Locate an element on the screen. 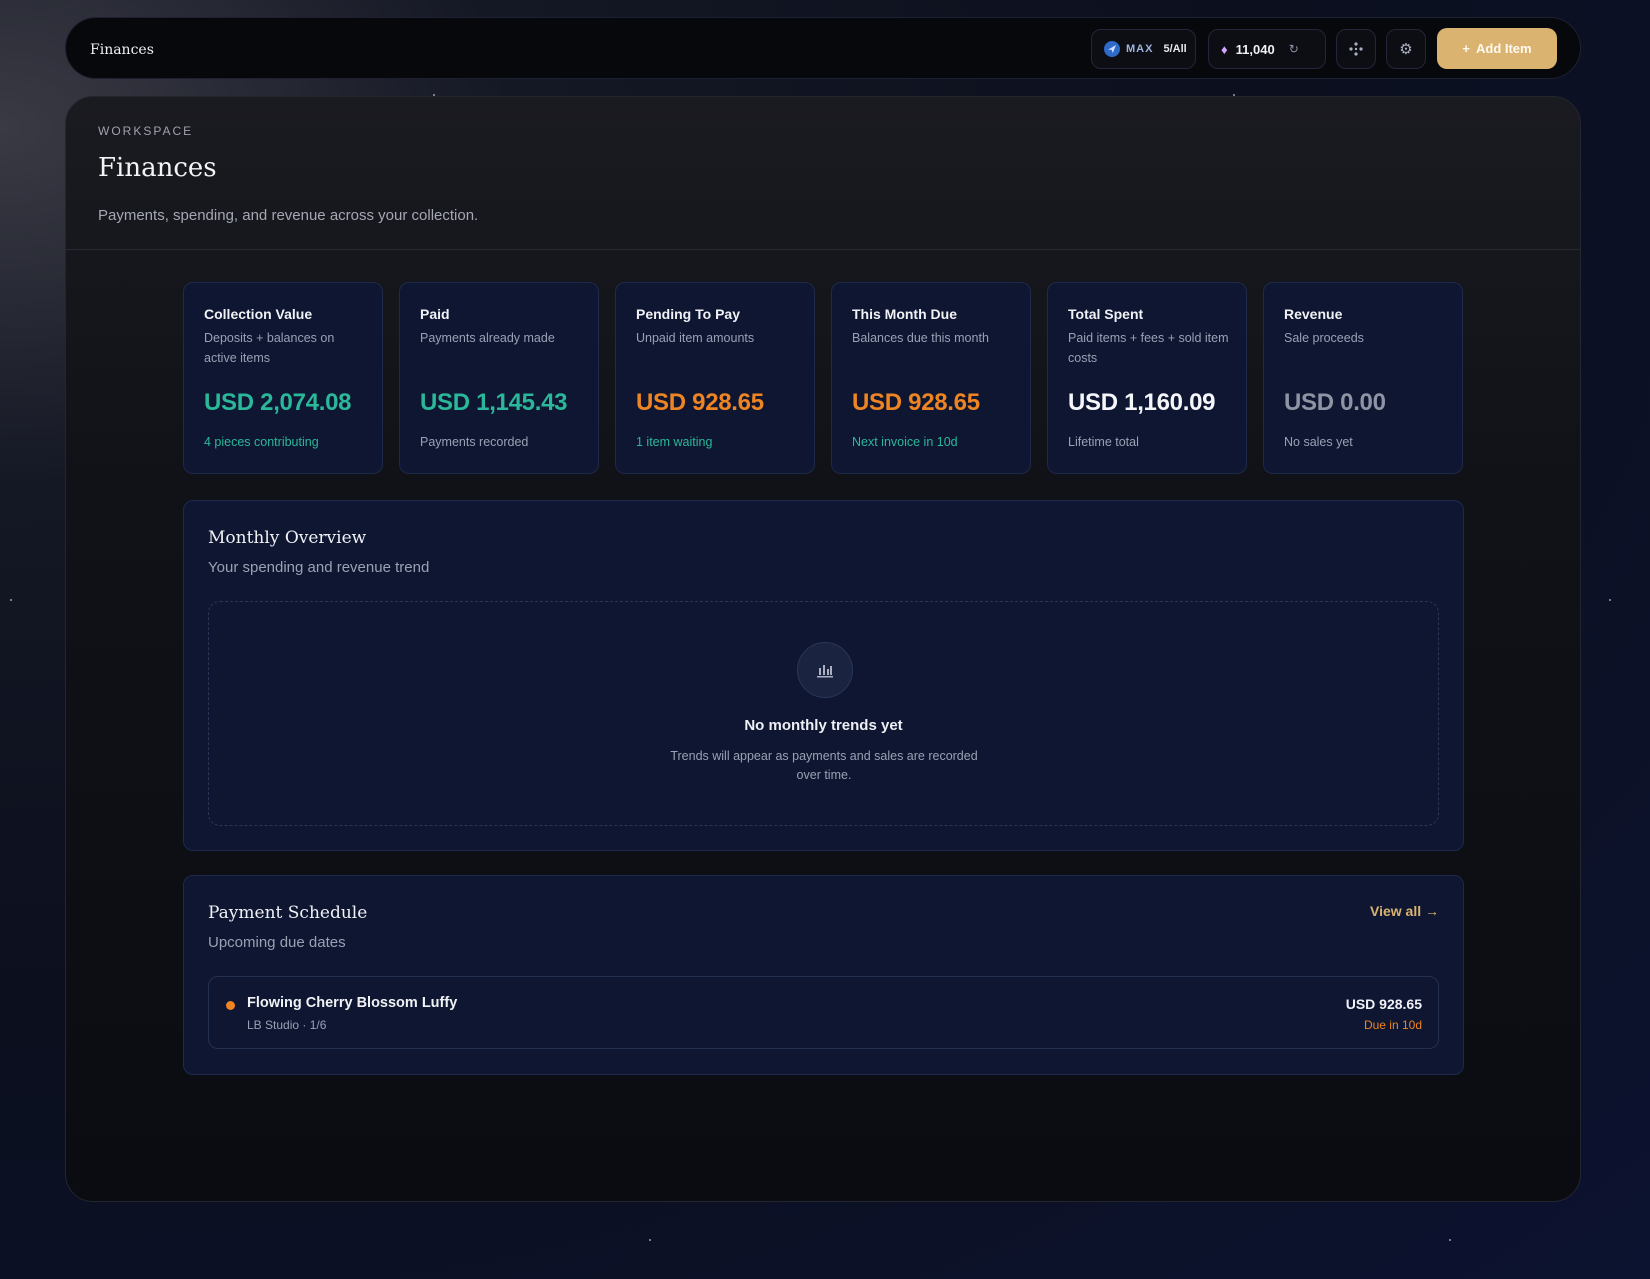  credits-badge: ♦ 11,040 ↻ is located at coordinates (1267, 49).